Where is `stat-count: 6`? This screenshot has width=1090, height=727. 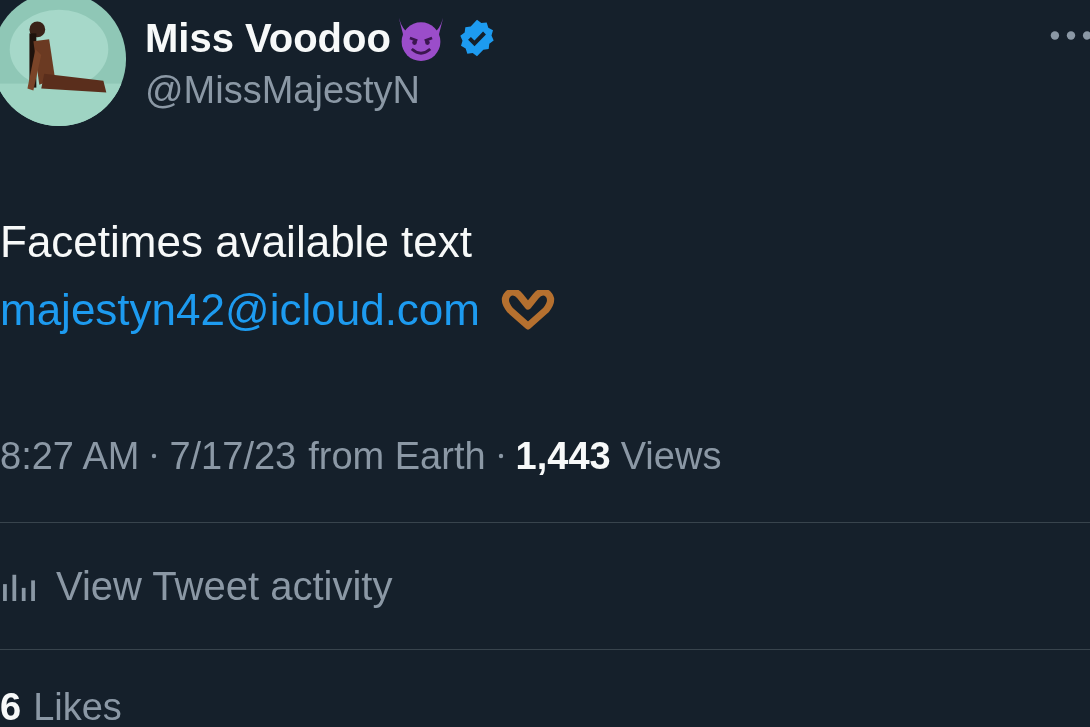 stat-count: 6 is located at coordinates (11, 706).